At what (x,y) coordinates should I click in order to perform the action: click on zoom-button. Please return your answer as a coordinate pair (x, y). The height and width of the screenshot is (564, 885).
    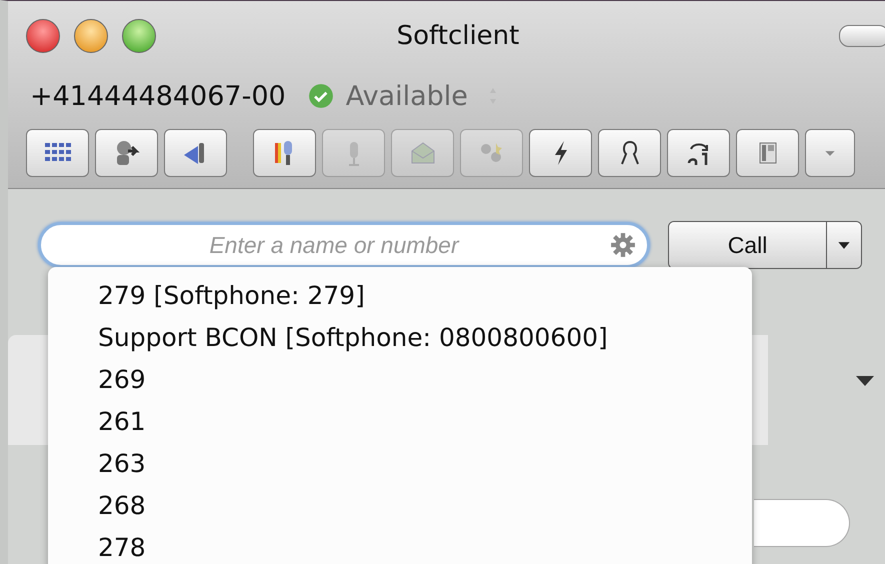
    Looking at the image, I should click on (139, 36).